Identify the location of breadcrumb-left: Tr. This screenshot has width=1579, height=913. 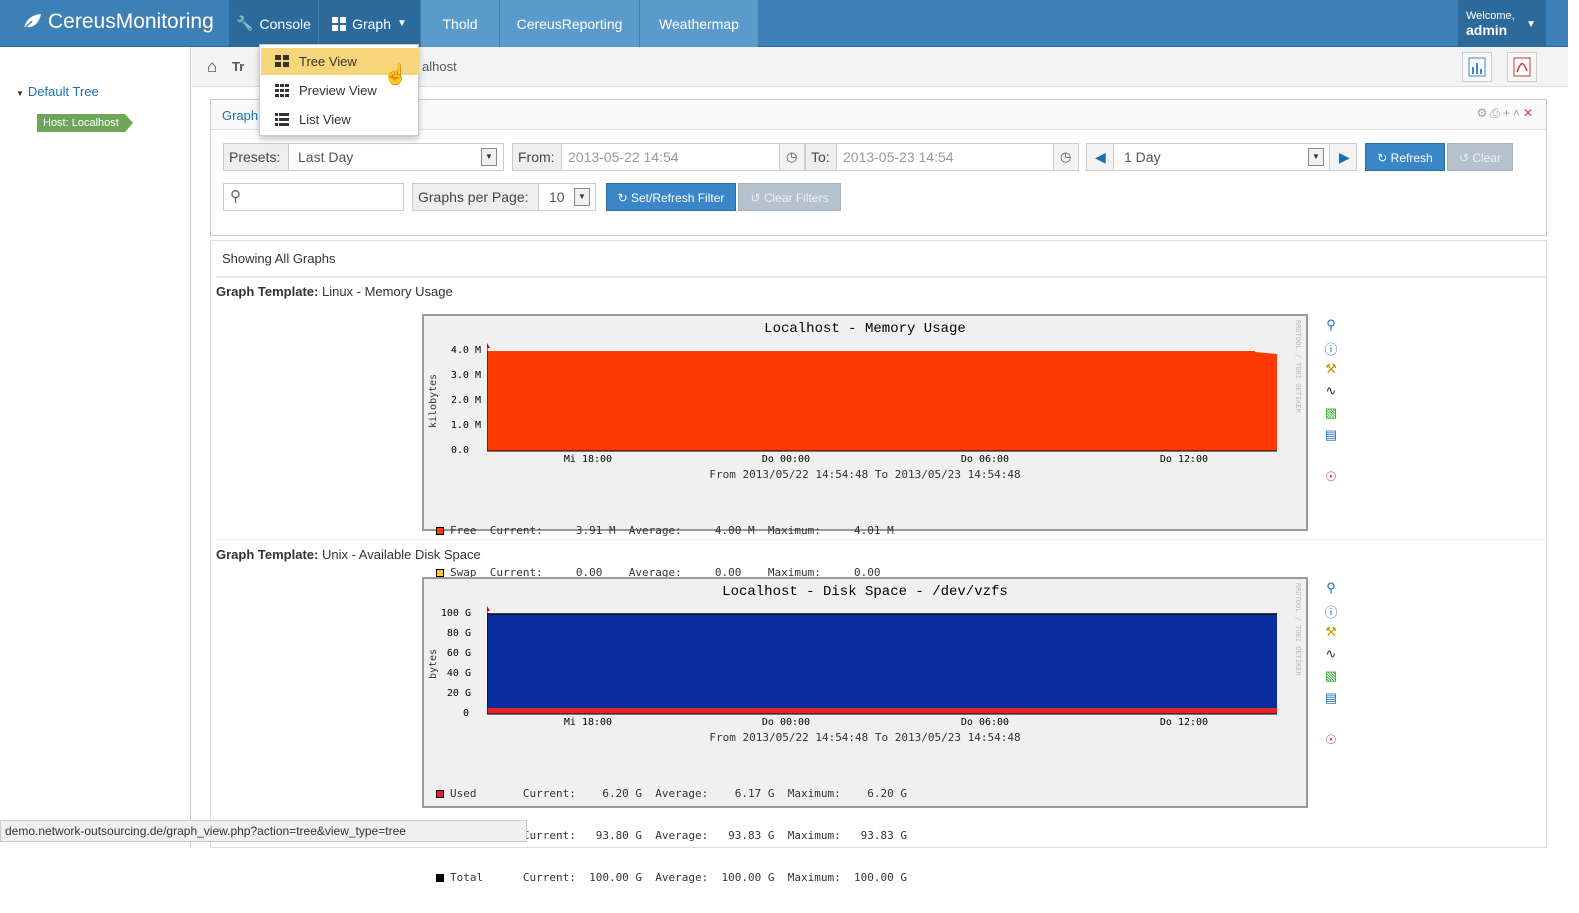
(238, 66).